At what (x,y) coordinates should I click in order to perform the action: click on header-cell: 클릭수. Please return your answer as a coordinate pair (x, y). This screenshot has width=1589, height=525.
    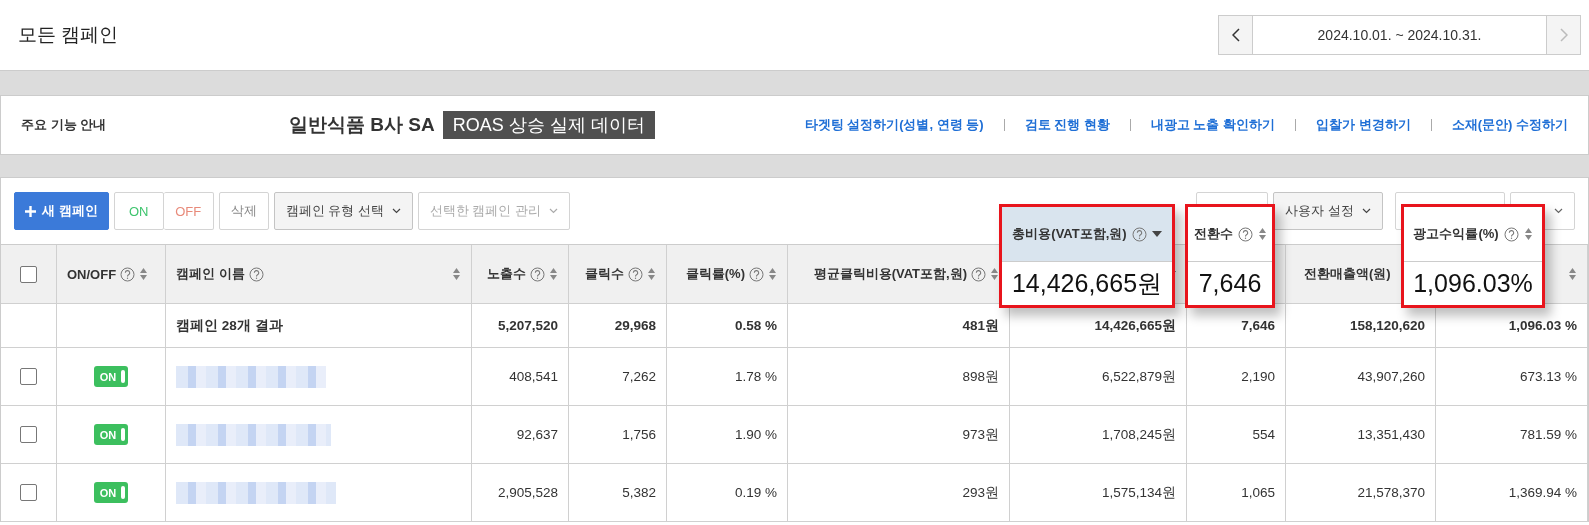
    Looking at the image, I should click on (618, 274).